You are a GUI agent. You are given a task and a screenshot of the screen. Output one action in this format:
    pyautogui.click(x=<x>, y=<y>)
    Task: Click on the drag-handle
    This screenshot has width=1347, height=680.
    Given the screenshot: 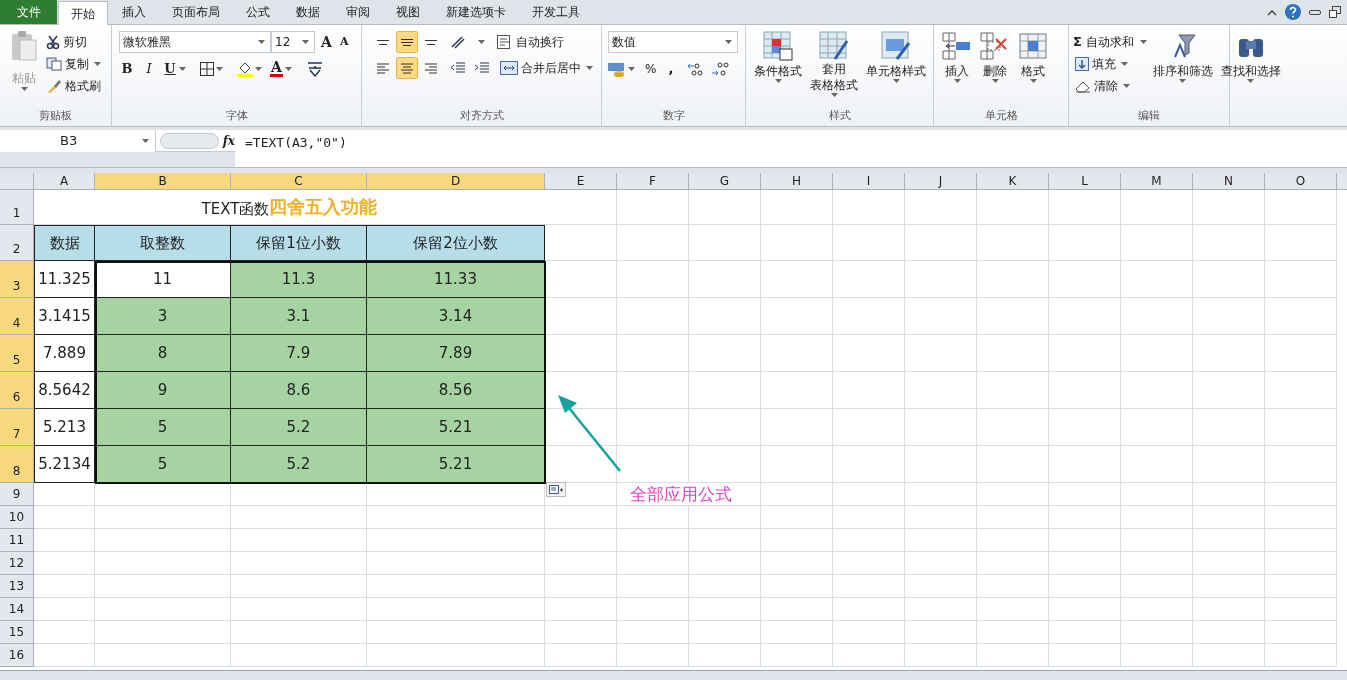 What is the action you would take?
    pyautogui.click(x=189, y=140)
    